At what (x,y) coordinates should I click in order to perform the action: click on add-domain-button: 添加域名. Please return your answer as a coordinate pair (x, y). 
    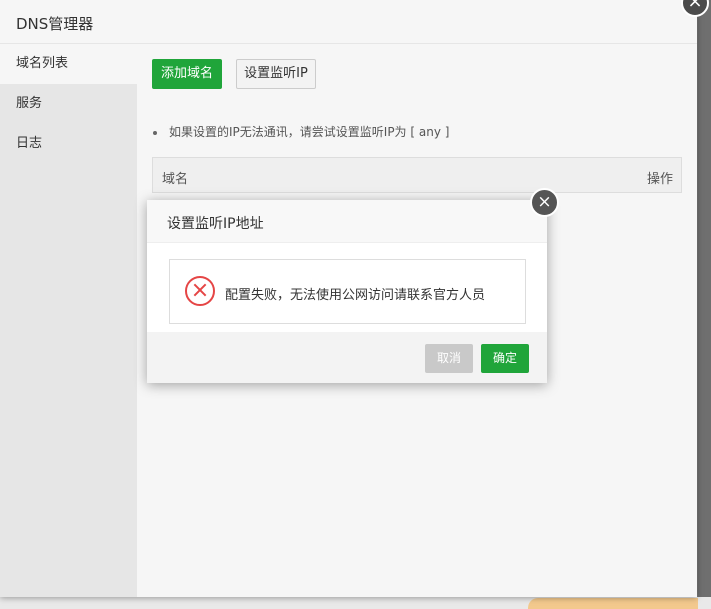
    Looking at the image, I should click on (187, 74).